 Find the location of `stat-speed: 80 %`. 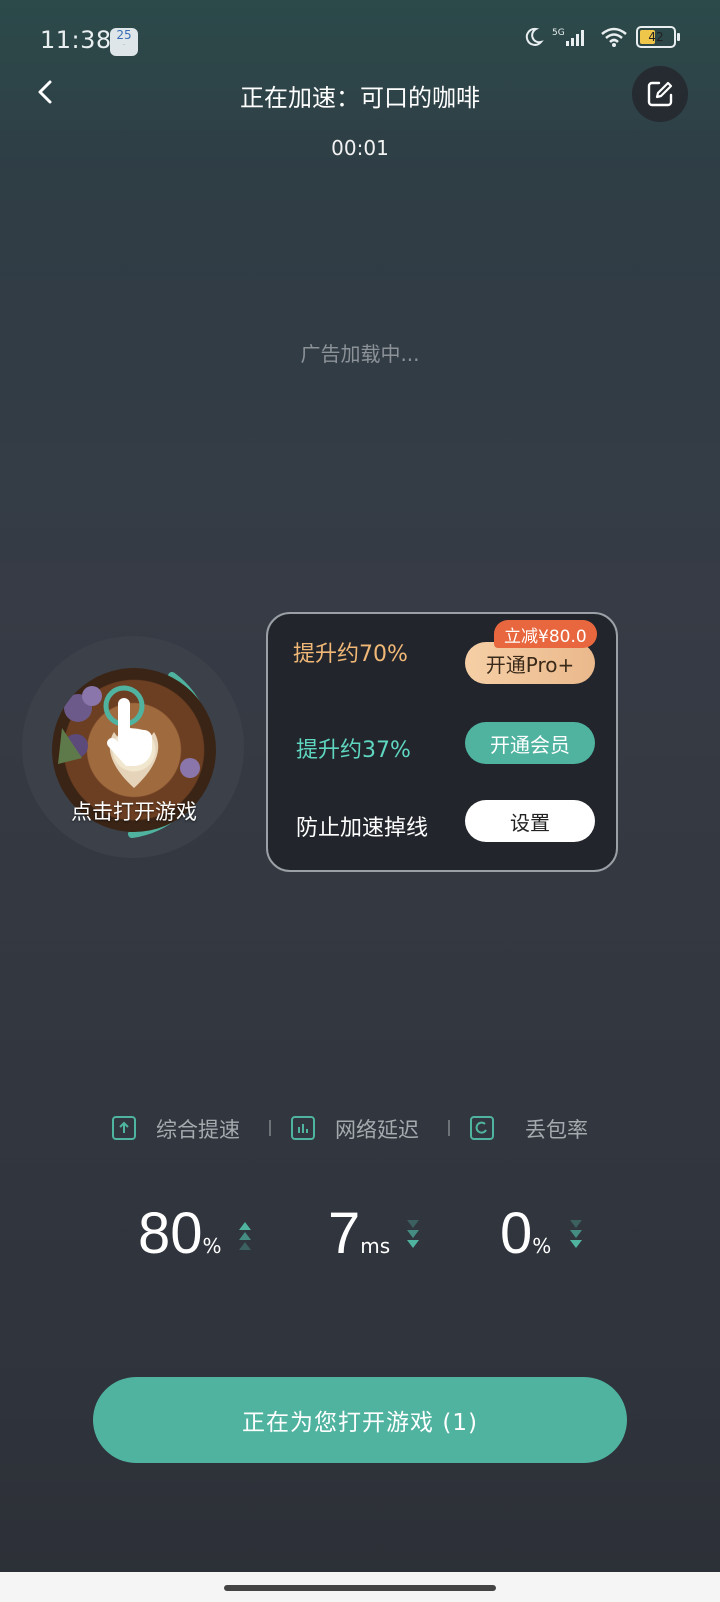

stat-speed: 80 % is located at coordinates (180, 1233).